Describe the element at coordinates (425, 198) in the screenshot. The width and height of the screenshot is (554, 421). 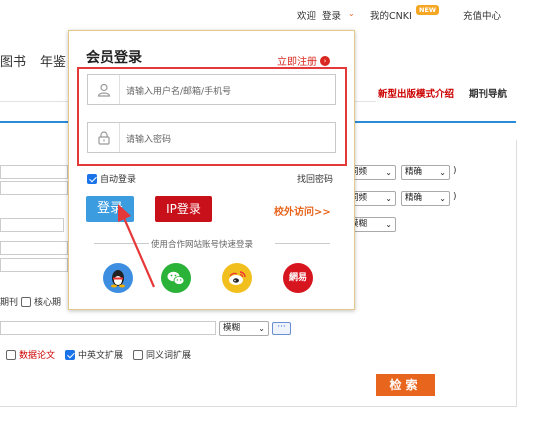
I see `match-select-2: 精确 ⌄` at that location.